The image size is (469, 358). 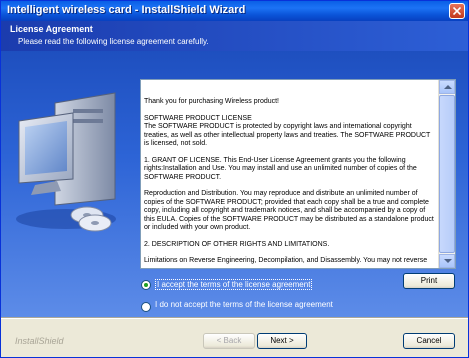 I want to click on installshield-brand: InstallShield, so click(x=39, y=341).